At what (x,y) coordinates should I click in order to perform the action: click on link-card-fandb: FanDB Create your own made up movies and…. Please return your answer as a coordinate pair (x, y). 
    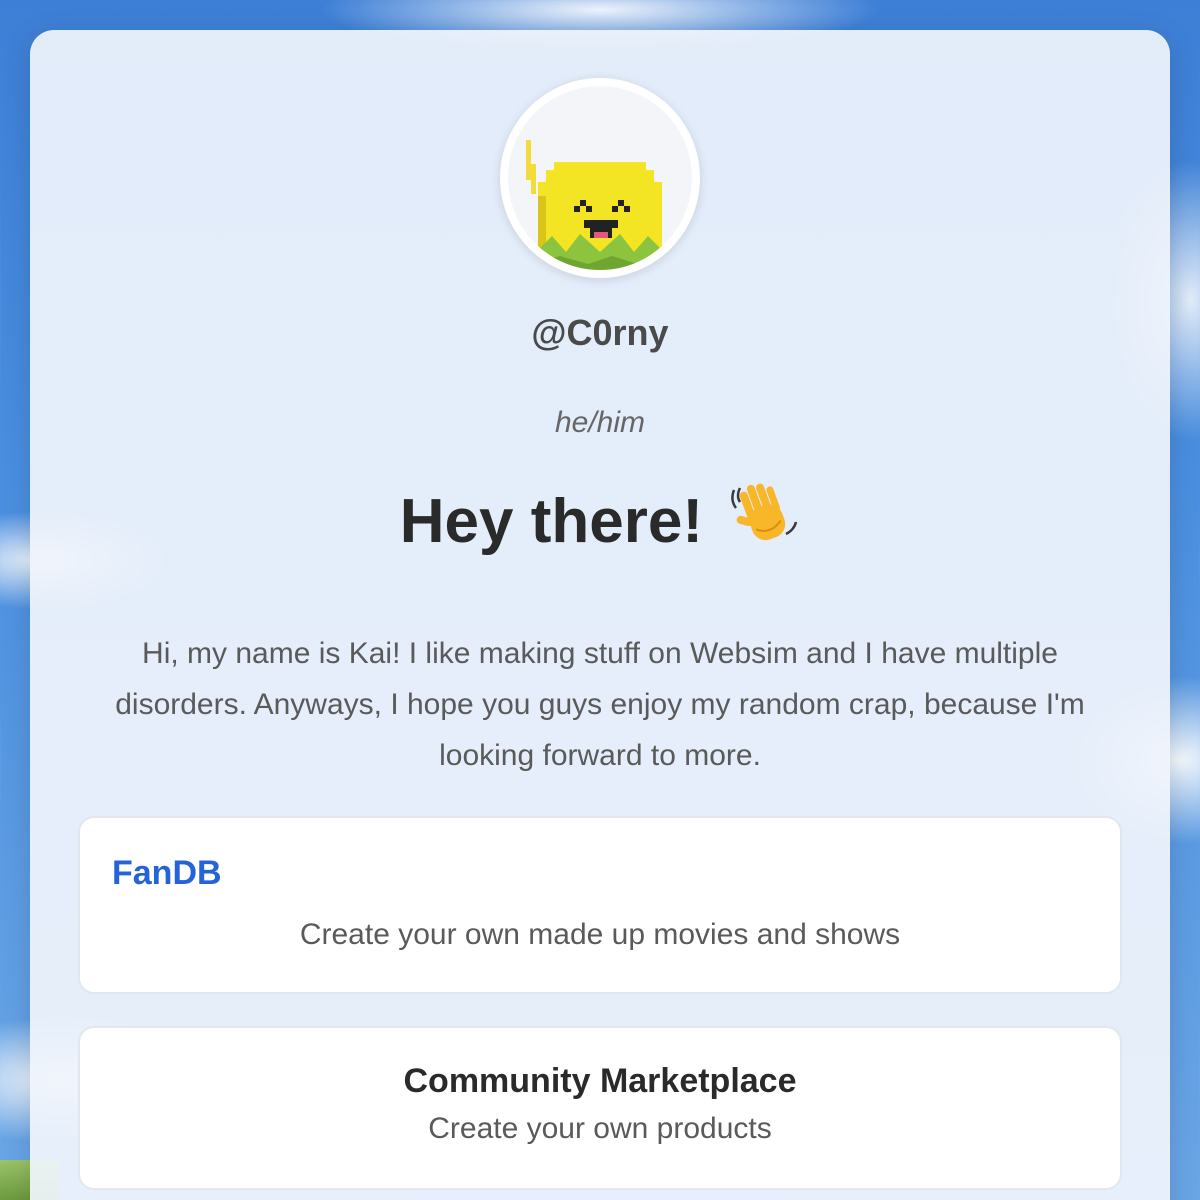
    Looking at the image, I should click on (600, 905).